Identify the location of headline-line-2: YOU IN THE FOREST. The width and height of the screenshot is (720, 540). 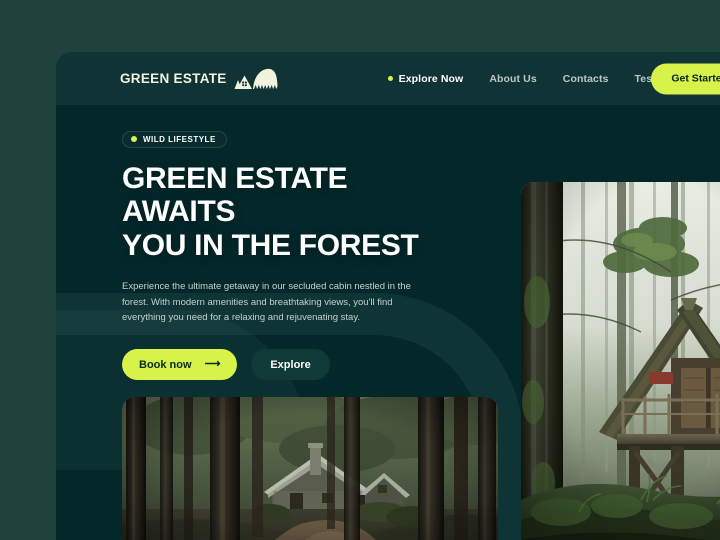
(270, 246).